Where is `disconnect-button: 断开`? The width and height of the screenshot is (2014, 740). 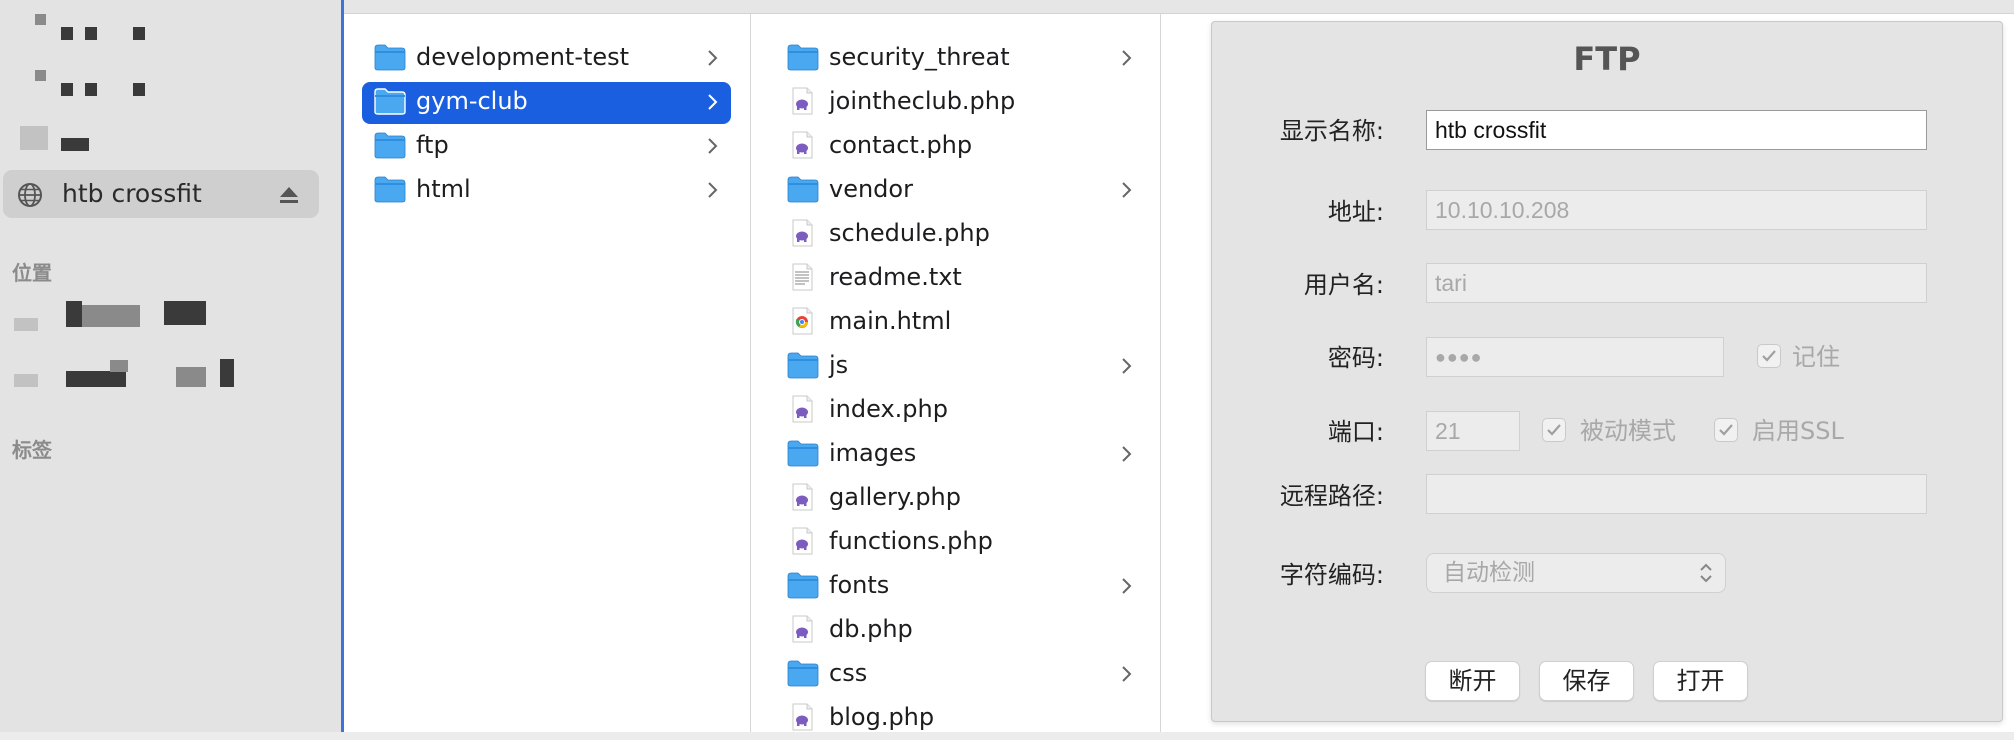
disconnect-button: 断开 is located at coordinates (1472, 681).